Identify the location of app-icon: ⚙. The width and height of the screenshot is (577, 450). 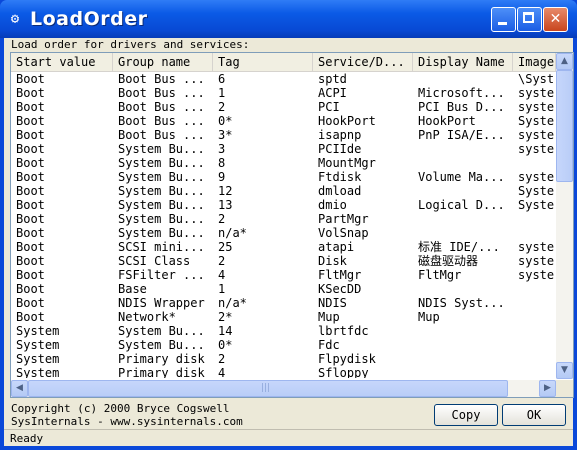
(15, 19).